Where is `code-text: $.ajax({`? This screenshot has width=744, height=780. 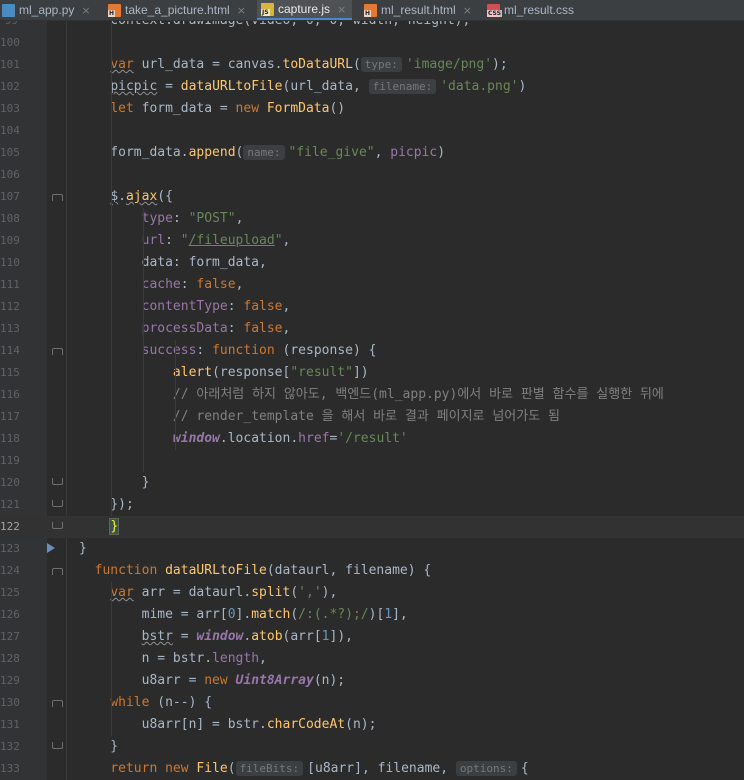 code-text: $.ajax({ is located at coordinates (126, 197).